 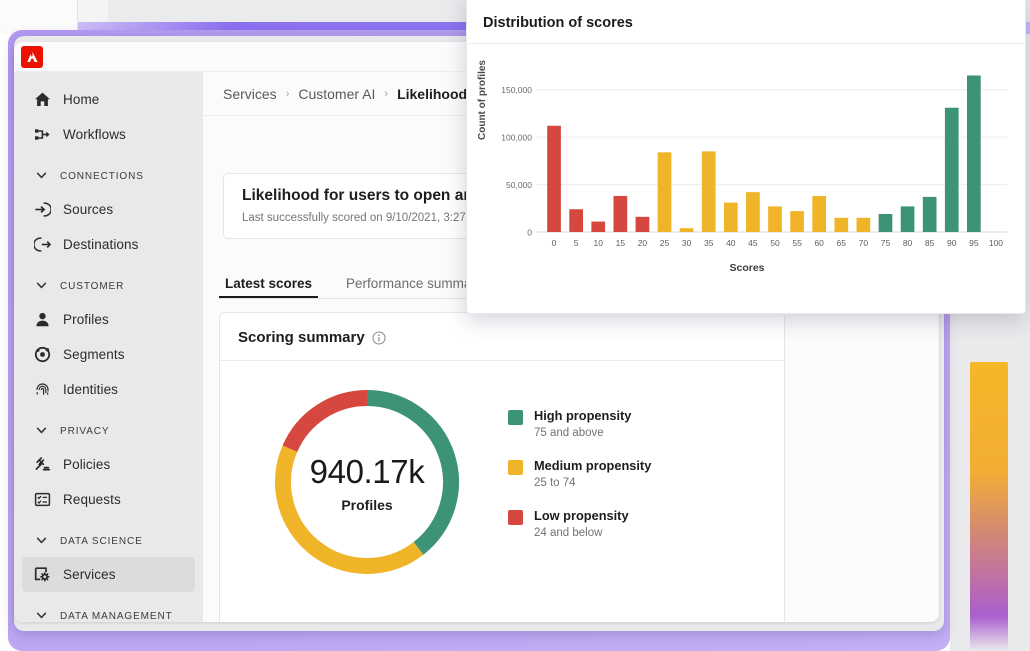 I want to click on sidebar-group-data-science: DATA SCIENCE, so click(x=108, y=541).